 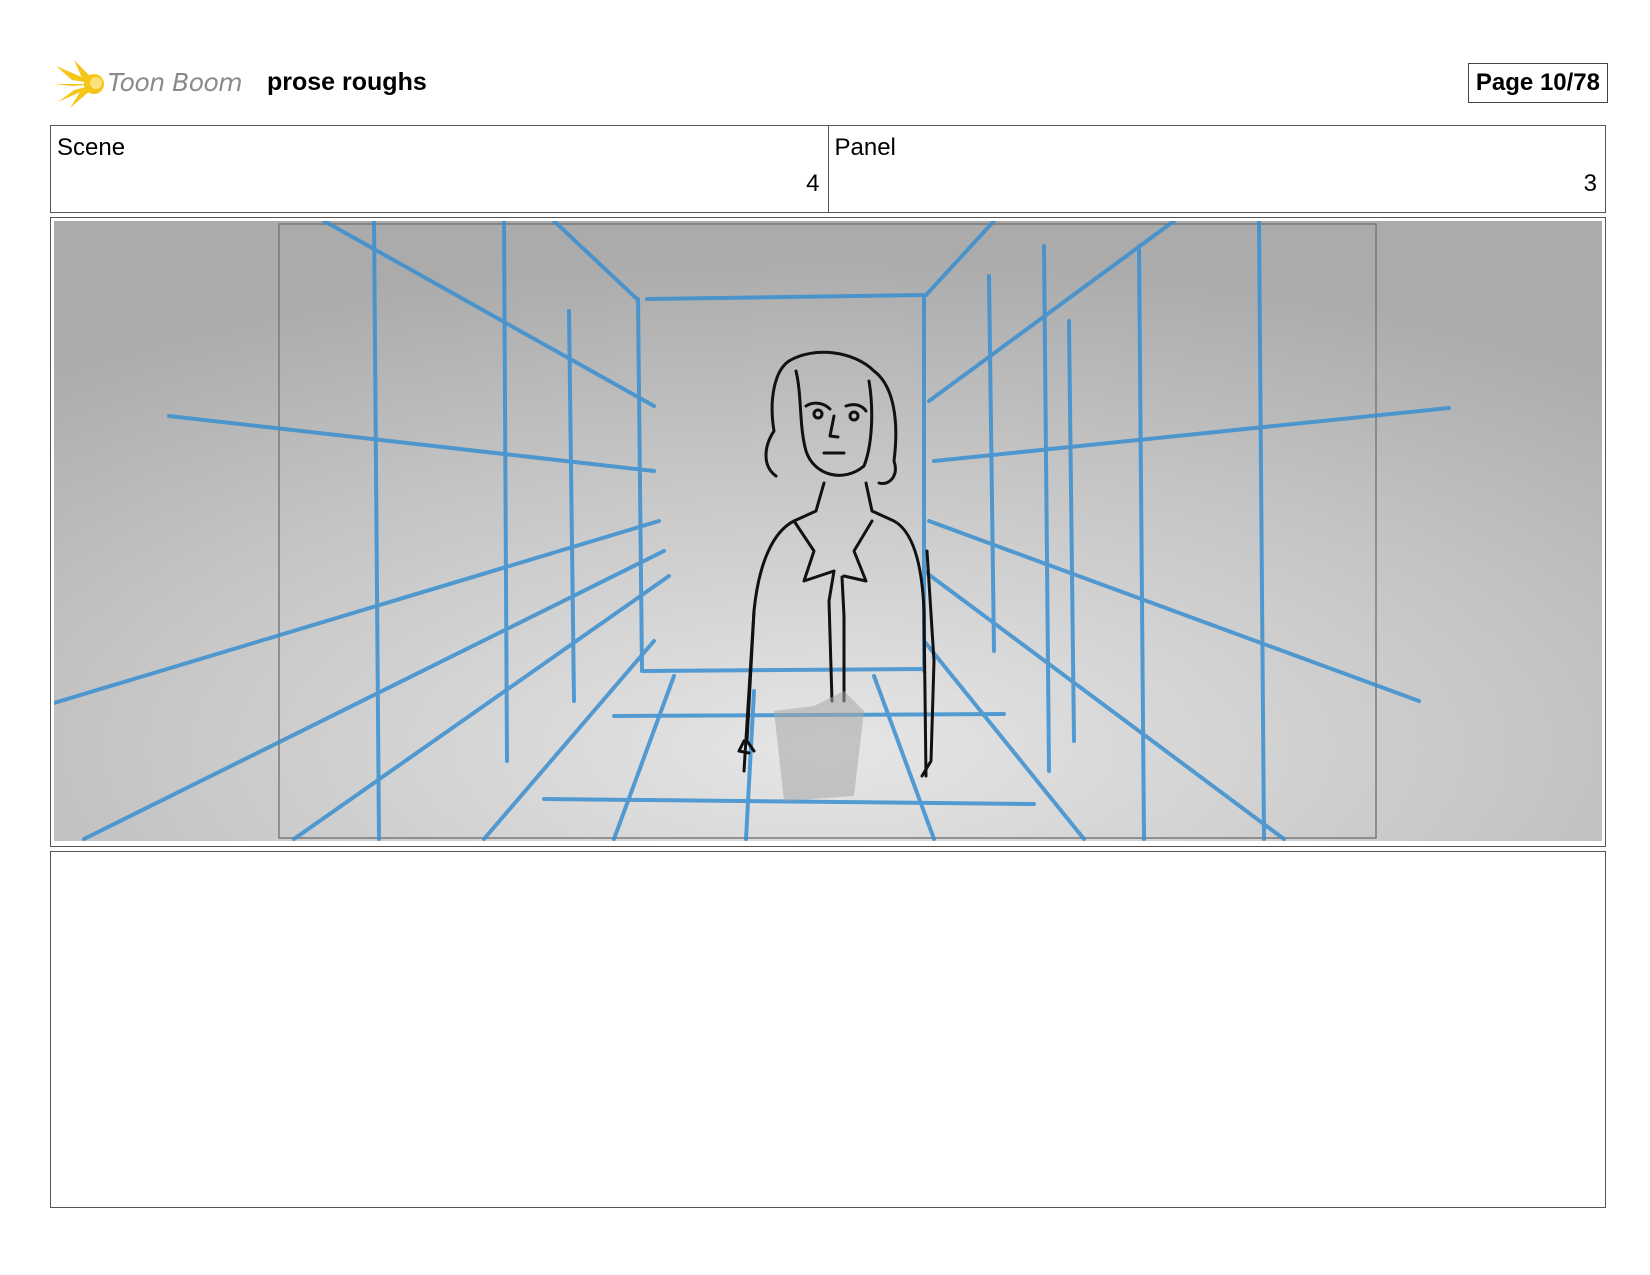 I want to click on project-title: prose roughs, so click(x=347, y=82).